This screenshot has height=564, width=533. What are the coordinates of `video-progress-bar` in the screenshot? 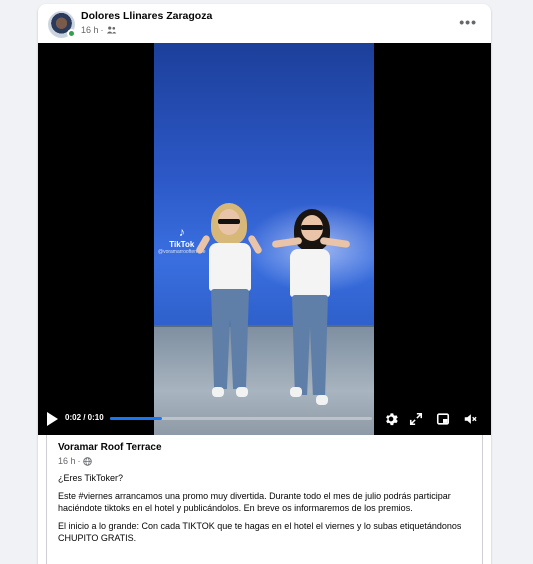 It's located at (241, 418).